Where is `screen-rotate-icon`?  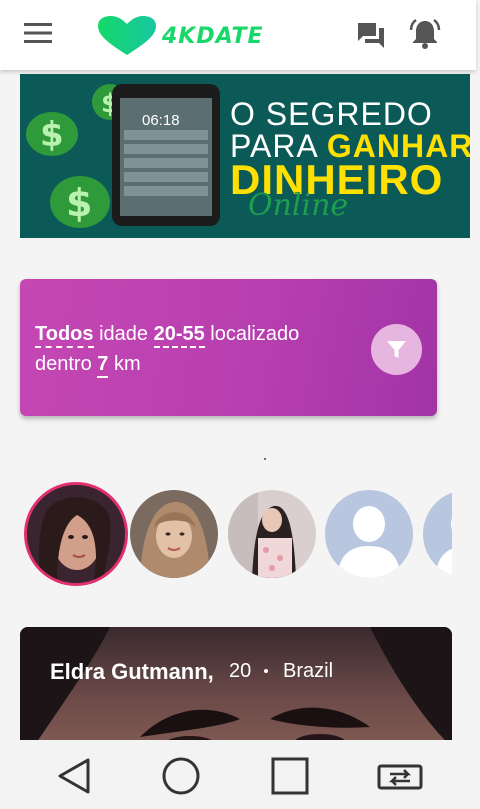
screen-rotate-icon is located at coordinates (400, 776).